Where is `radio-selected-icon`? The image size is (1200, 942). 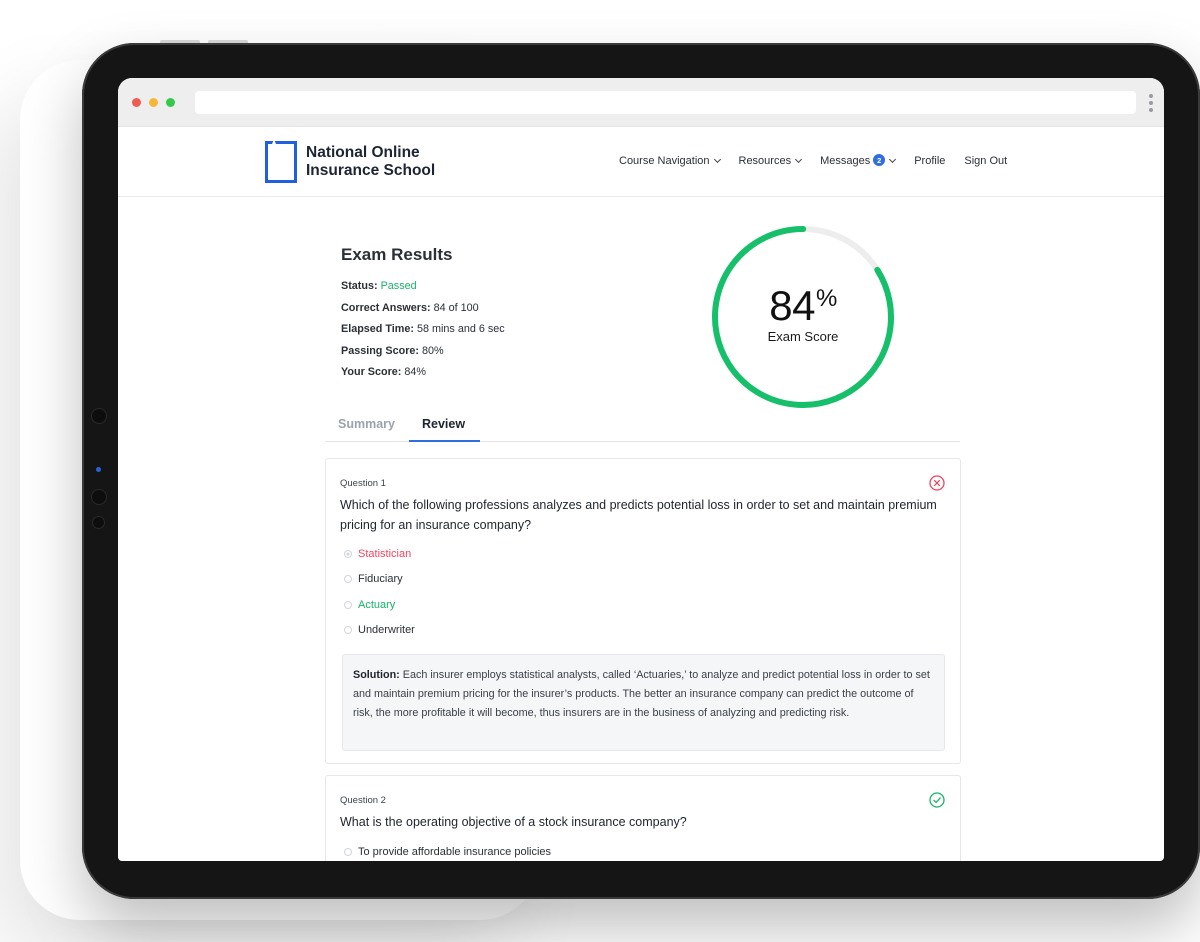 radio-selected-icon is located at coordinates (348, 553).